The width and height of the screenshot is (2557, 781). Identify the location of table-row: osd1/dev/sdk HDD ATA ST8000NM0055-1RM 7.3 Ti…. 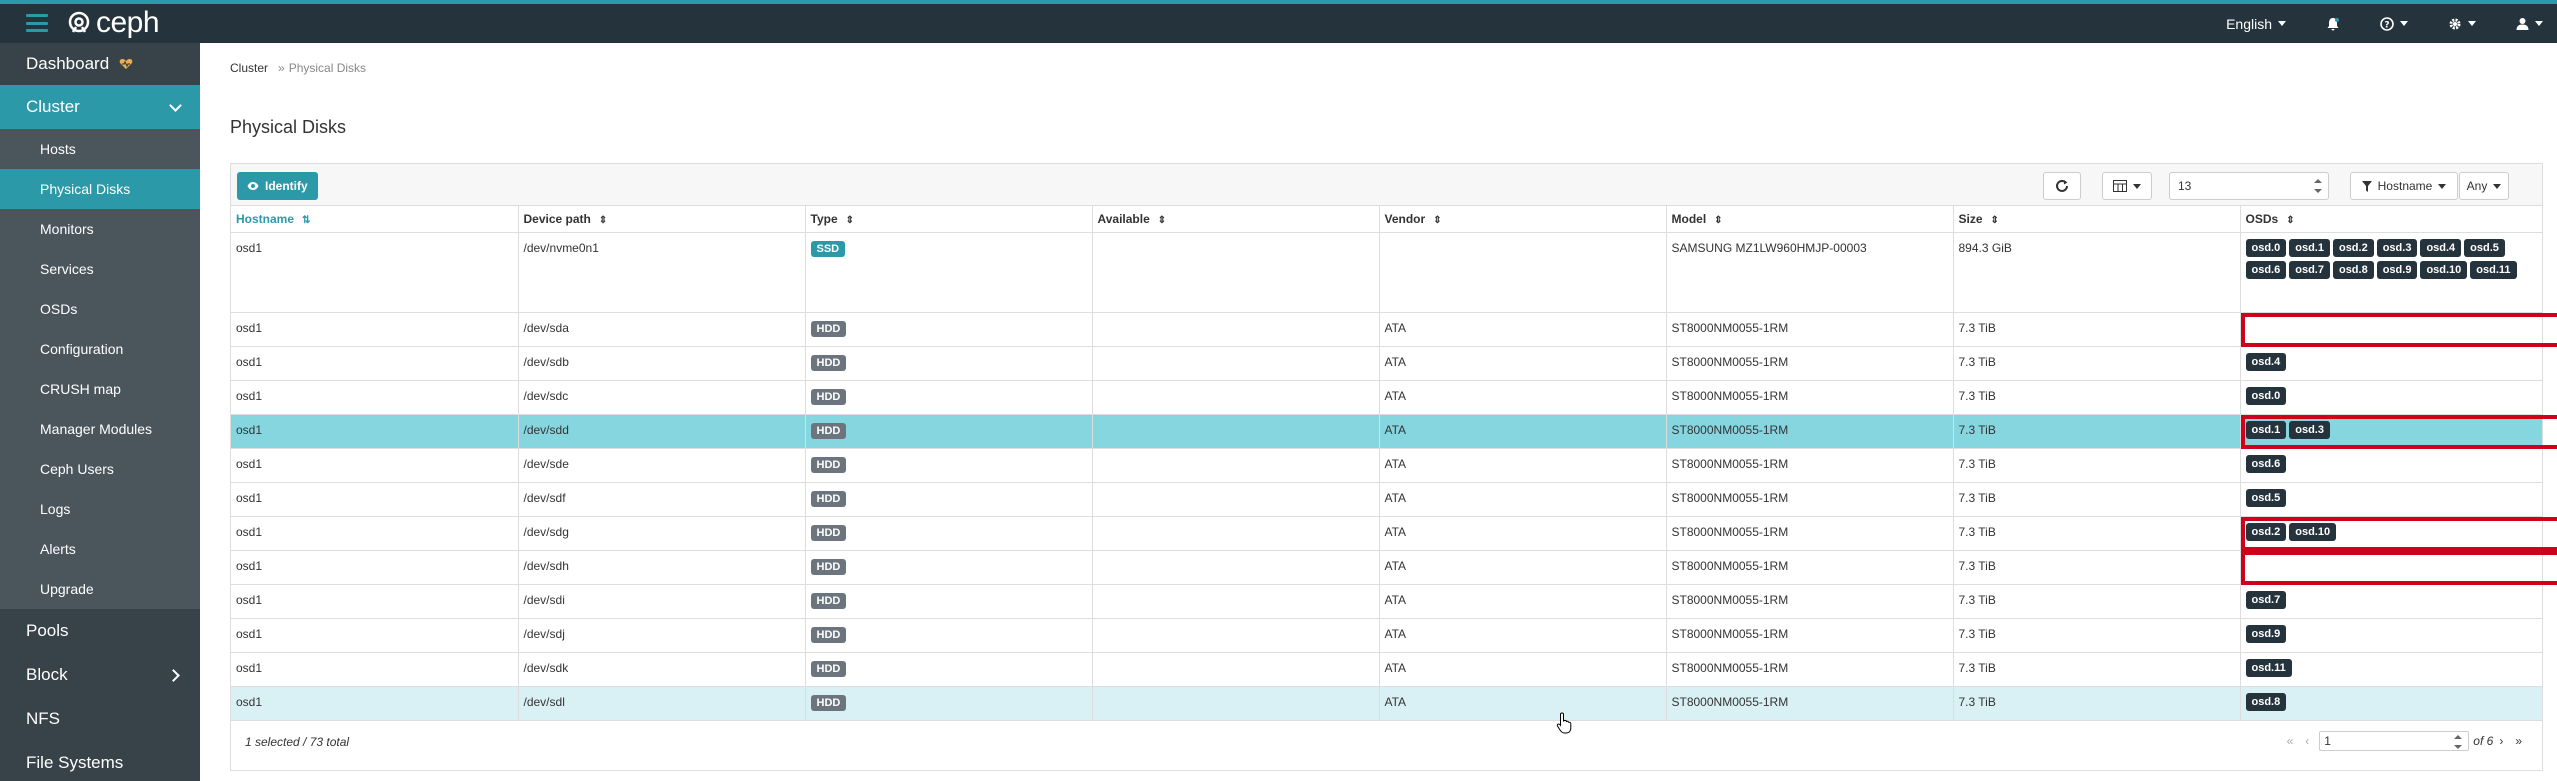
(1387, 669).